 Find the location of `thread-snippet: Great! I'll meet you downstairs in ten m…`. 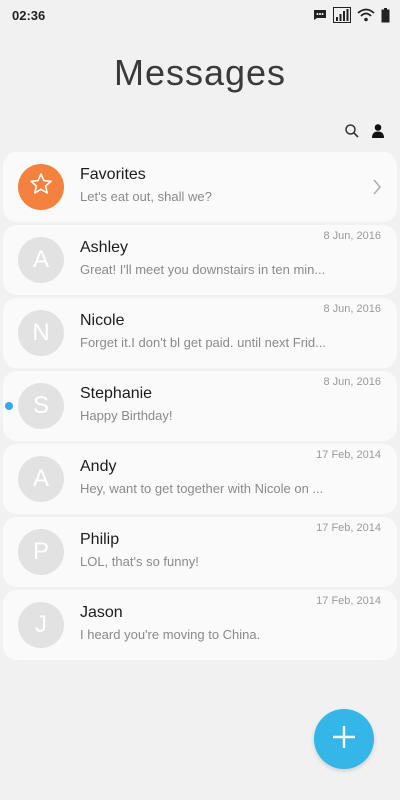

thread-snippet: Great! I'll meet you downstairs in ten m… is located at coordinates (203, 269).